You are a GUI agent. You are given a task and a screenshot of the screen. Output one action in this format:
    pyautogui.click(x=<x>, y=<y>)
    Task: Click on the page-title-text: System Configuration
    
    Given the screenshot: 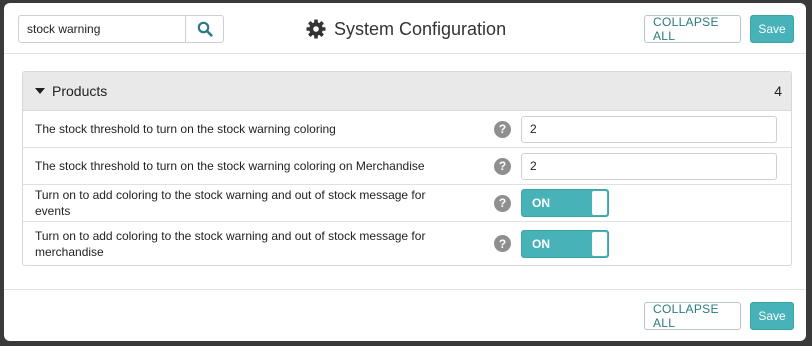 What is the action you would take?
    pyautogui.click(x=420, y=28)
    